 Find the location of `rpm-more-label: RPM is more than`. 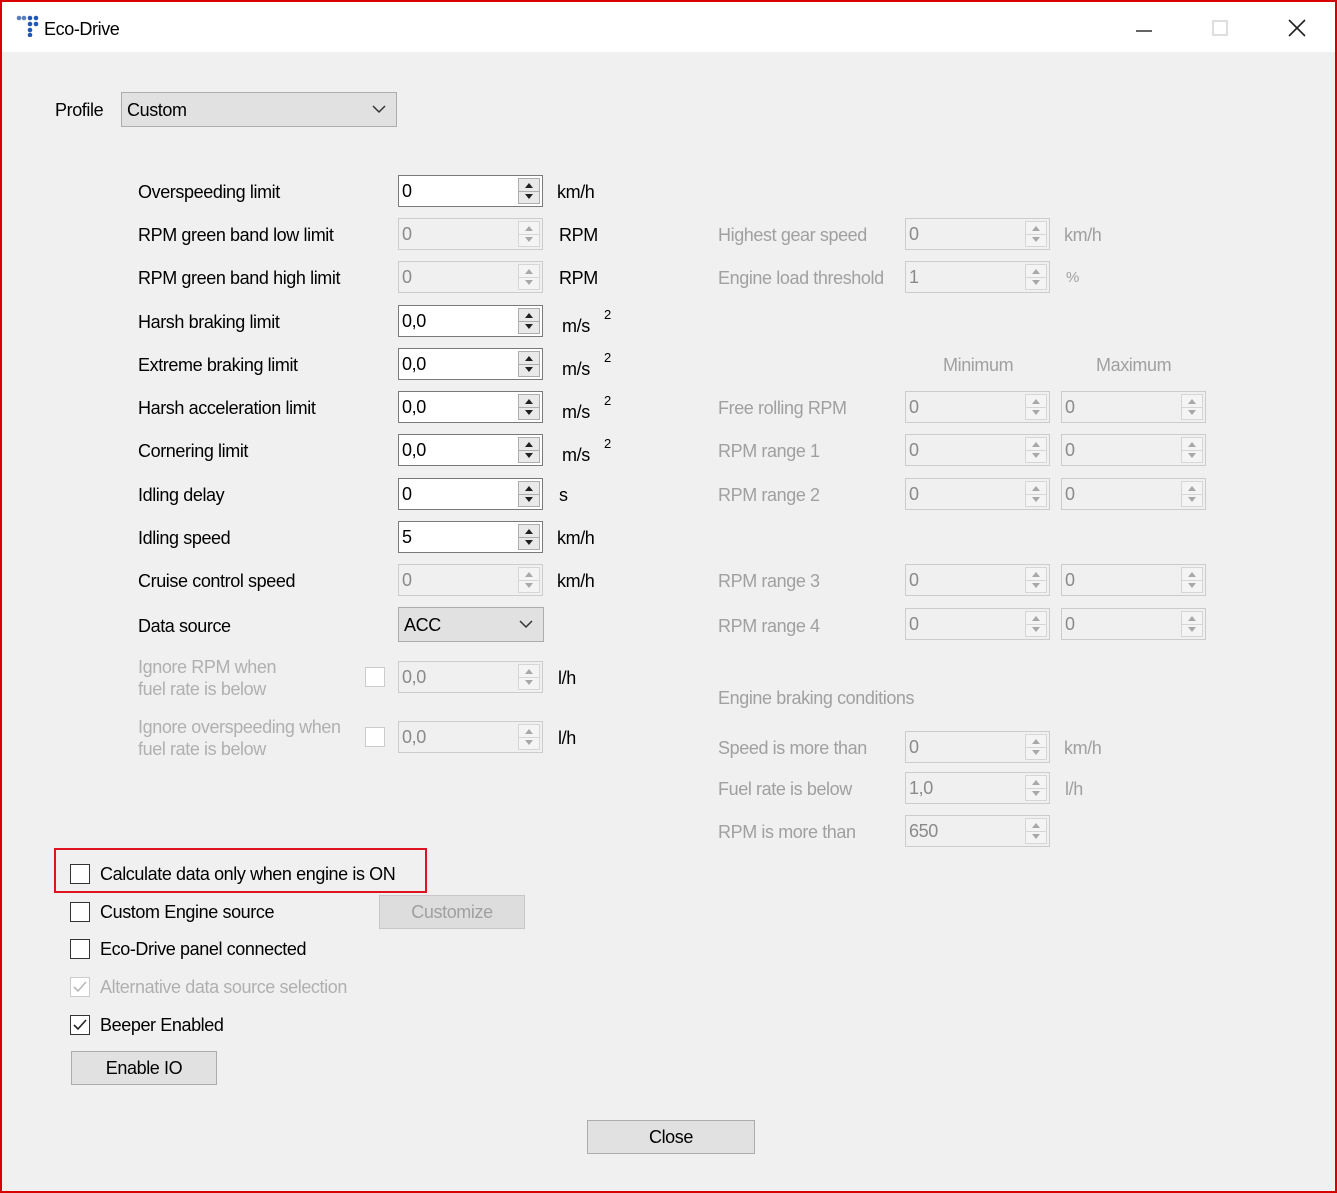

rpm-more-label: RPM is more than is located at coordinates (787, 832).